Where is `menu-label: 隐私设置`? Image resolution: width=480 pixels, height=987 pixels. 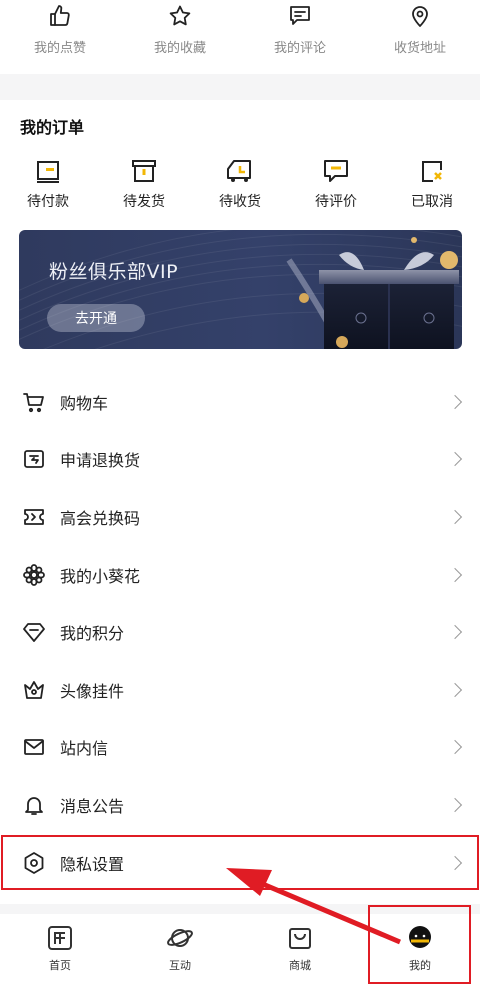 menu-label: 隐私设置 is located at coordinates (92, 864).